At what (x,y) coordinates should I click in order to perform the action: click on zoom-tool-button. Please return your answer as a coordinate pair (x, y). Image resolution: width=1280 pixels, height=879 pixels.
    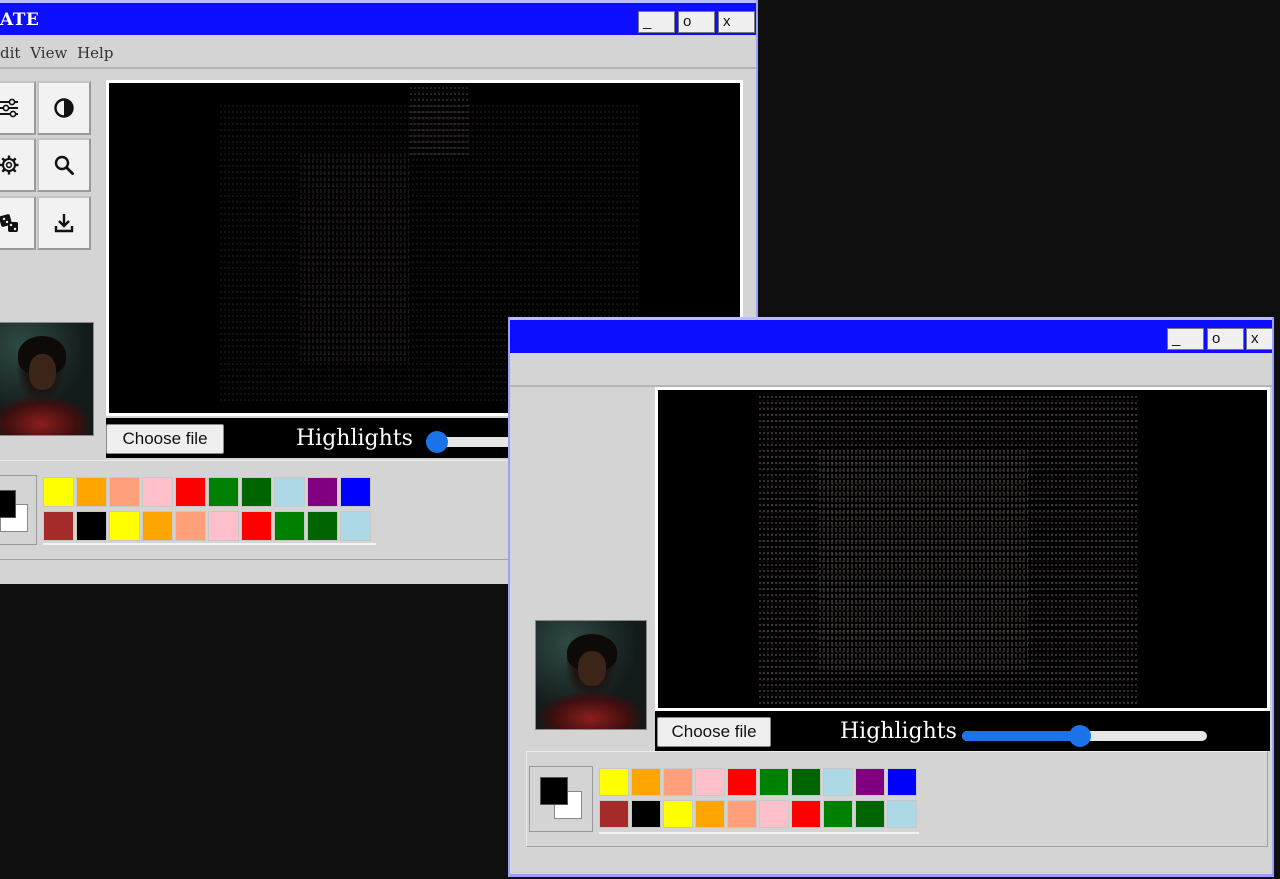
    Looking at the image, I should click on (64, 165).